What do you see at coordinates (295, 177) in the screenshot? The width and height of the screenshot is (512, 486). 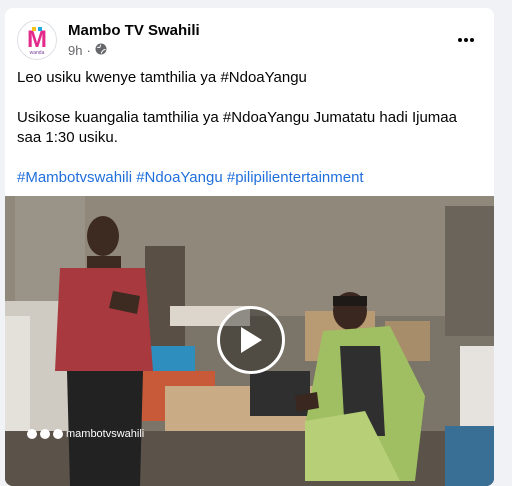 I see `hashtag-link: #pilipilientertainment` at bounding box center [295, 177].